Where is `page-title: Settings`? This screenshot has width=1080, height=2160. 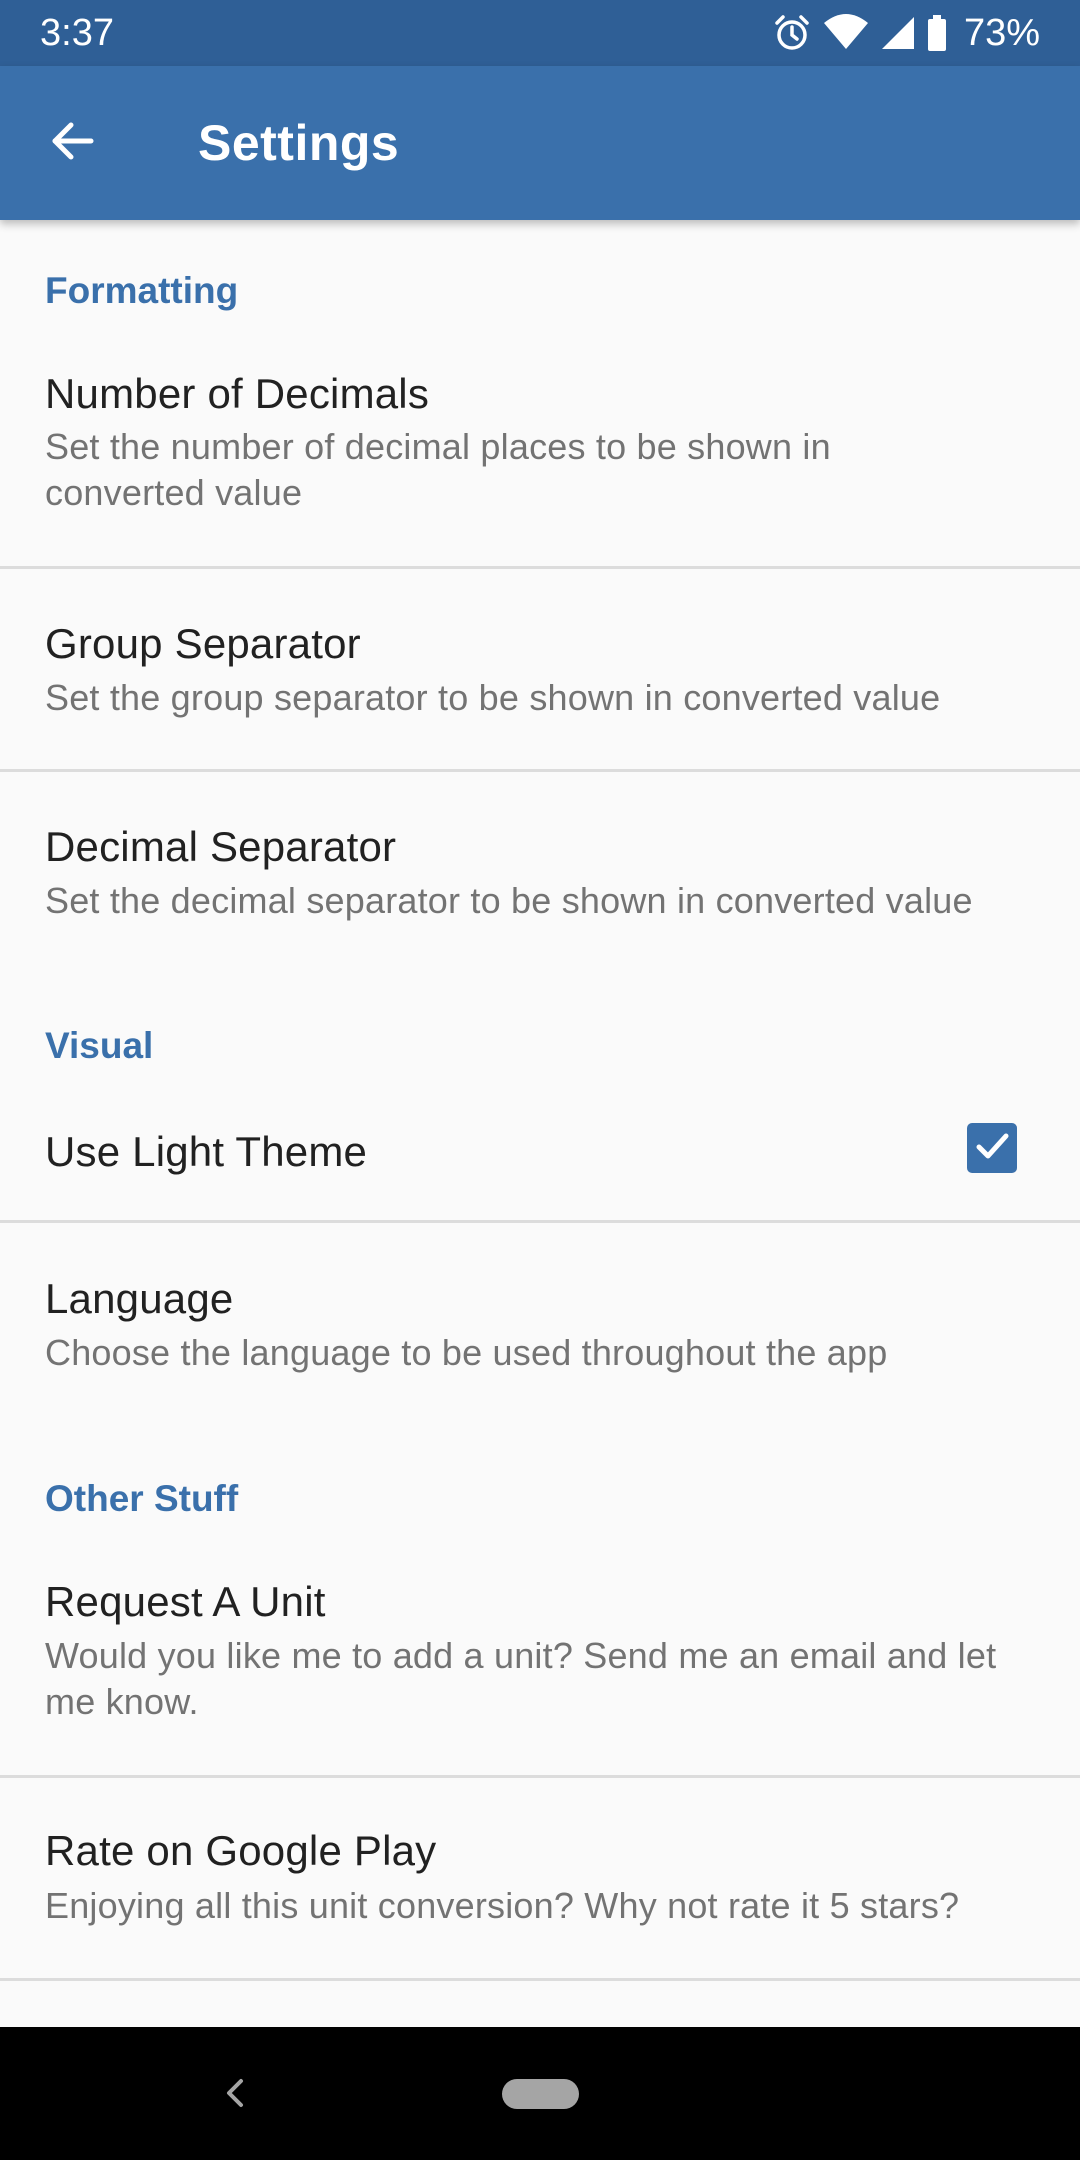 page-title: Settings is located at coordinates (299, 143).